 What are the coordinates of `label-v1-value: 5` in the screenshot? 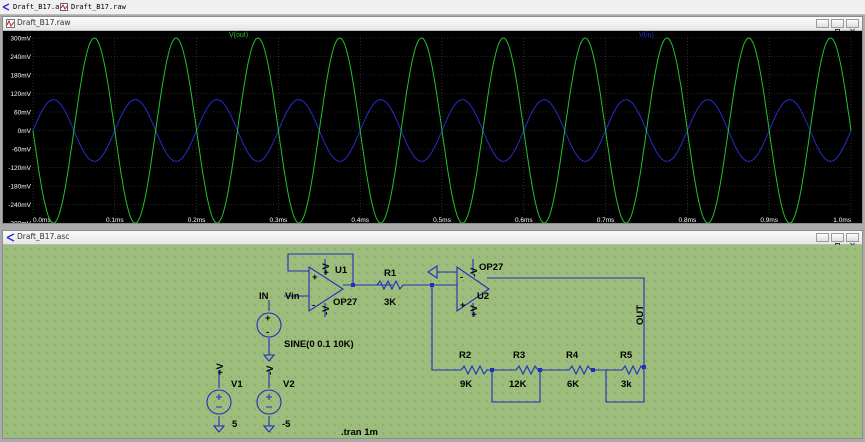 It's located at (235, 424).